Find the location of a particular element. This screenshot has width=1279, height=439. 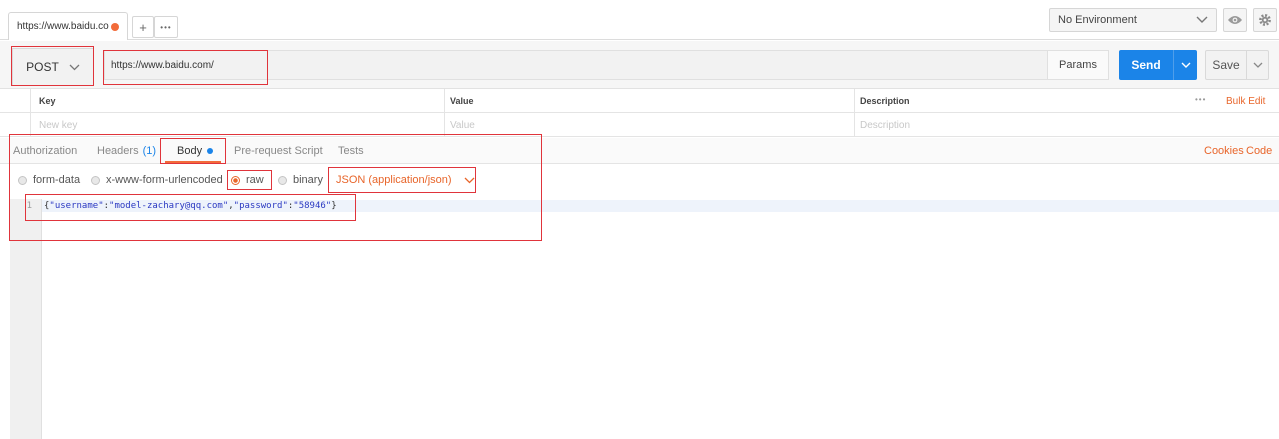

new-description-input: Description is located at coordinates (885, 125).